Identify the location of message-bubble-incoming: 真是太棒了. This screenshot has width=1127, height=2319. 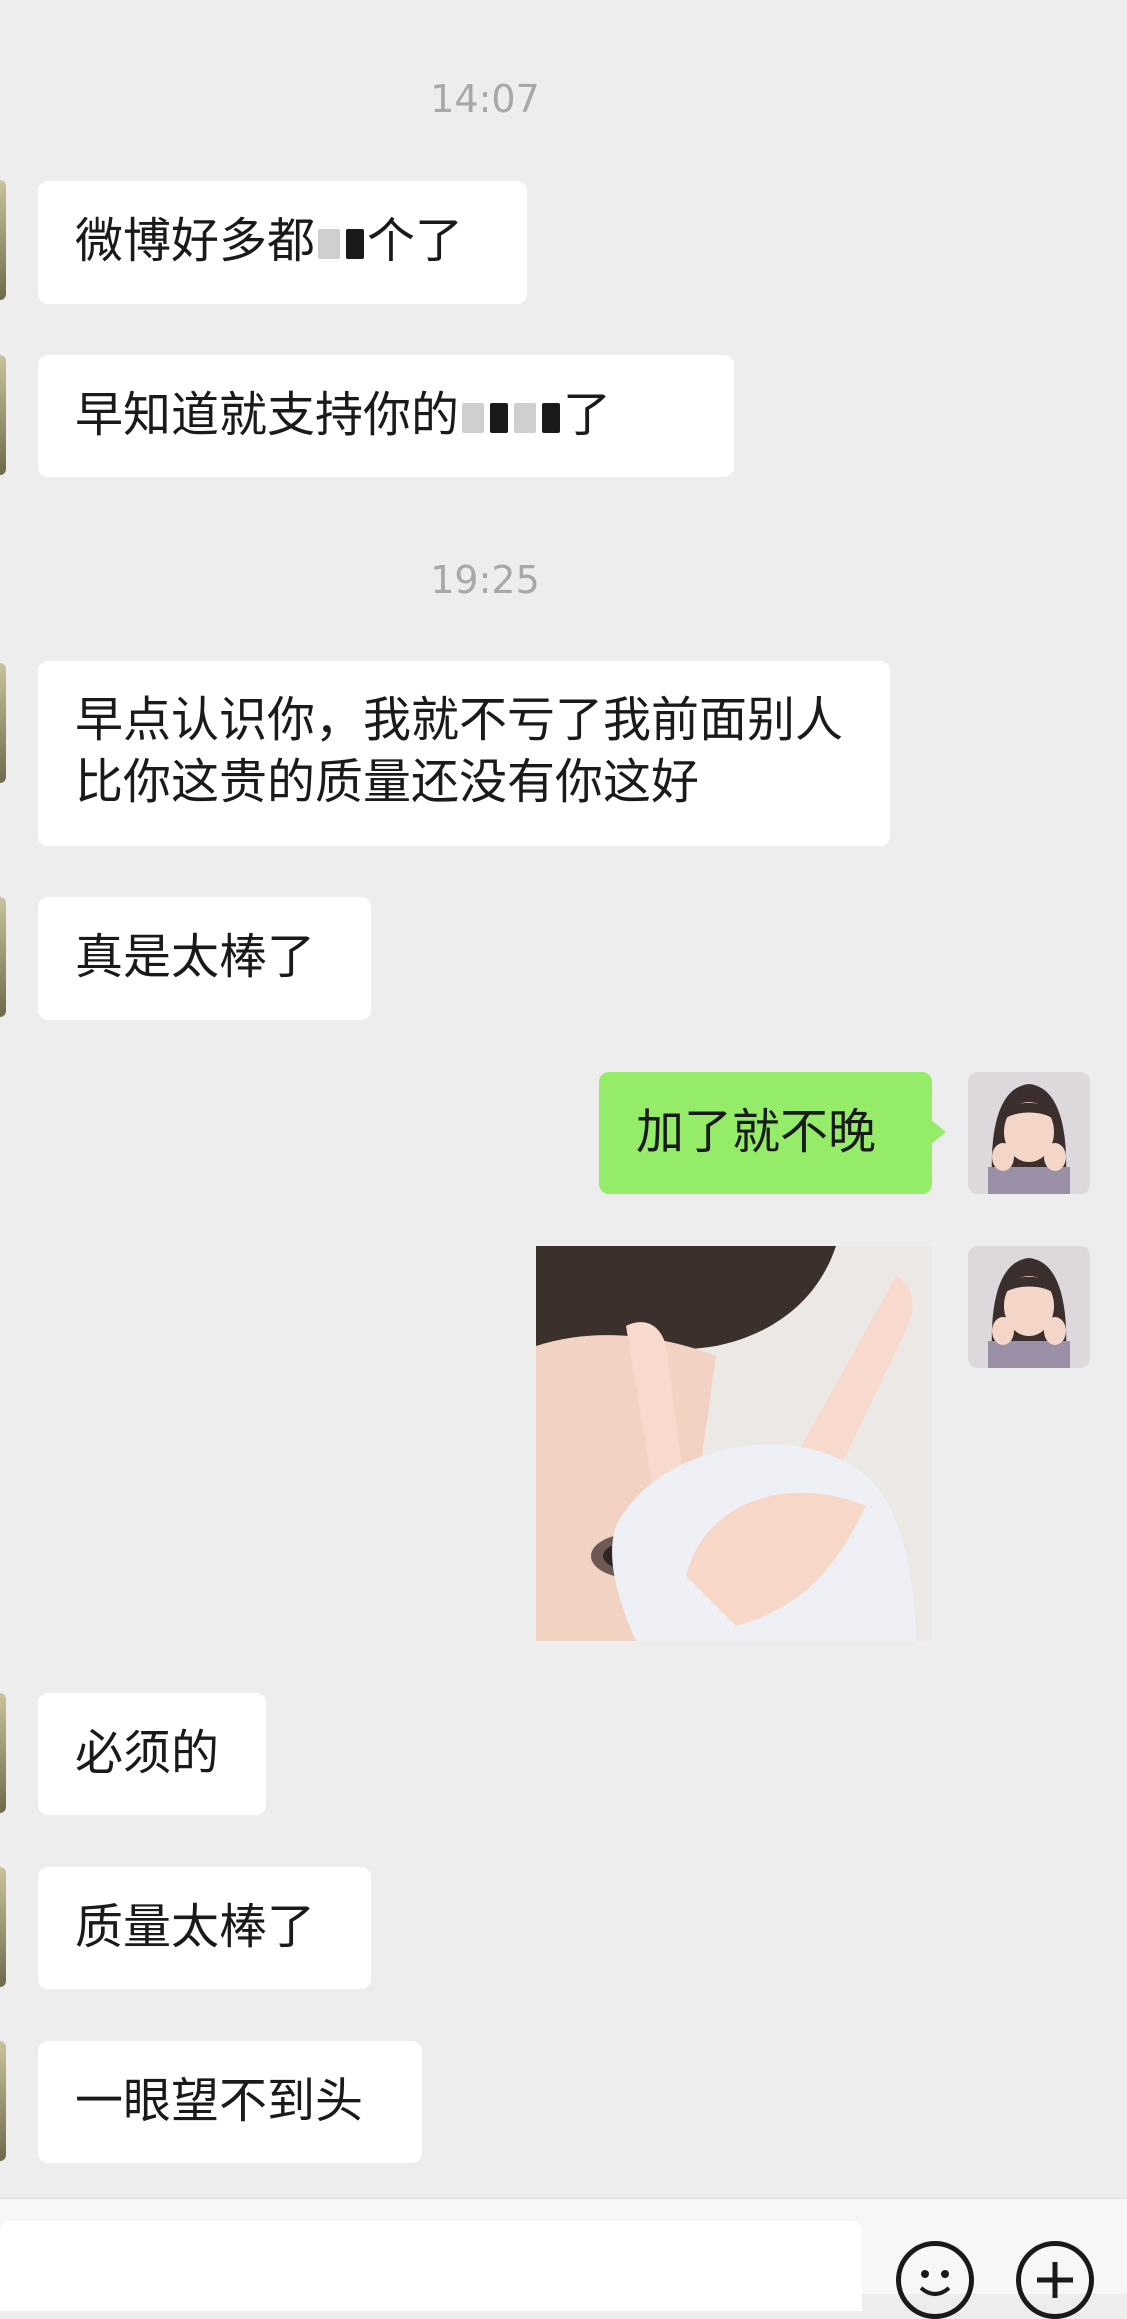
(204, 958).